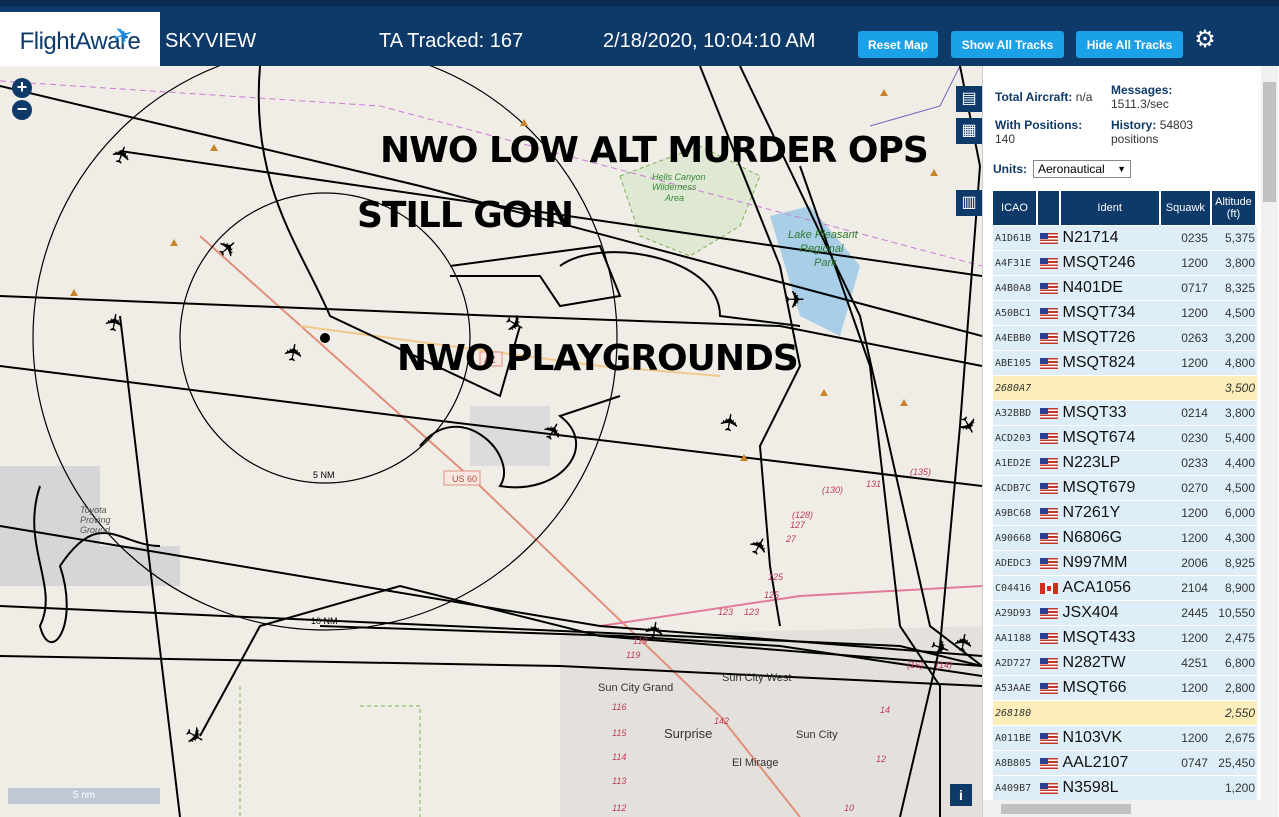 This screenshot has height=817, width=1279. Describe the element at coordinates (1186, 463) in the screenshot. I see `squawk-cell: 0233` at that location.